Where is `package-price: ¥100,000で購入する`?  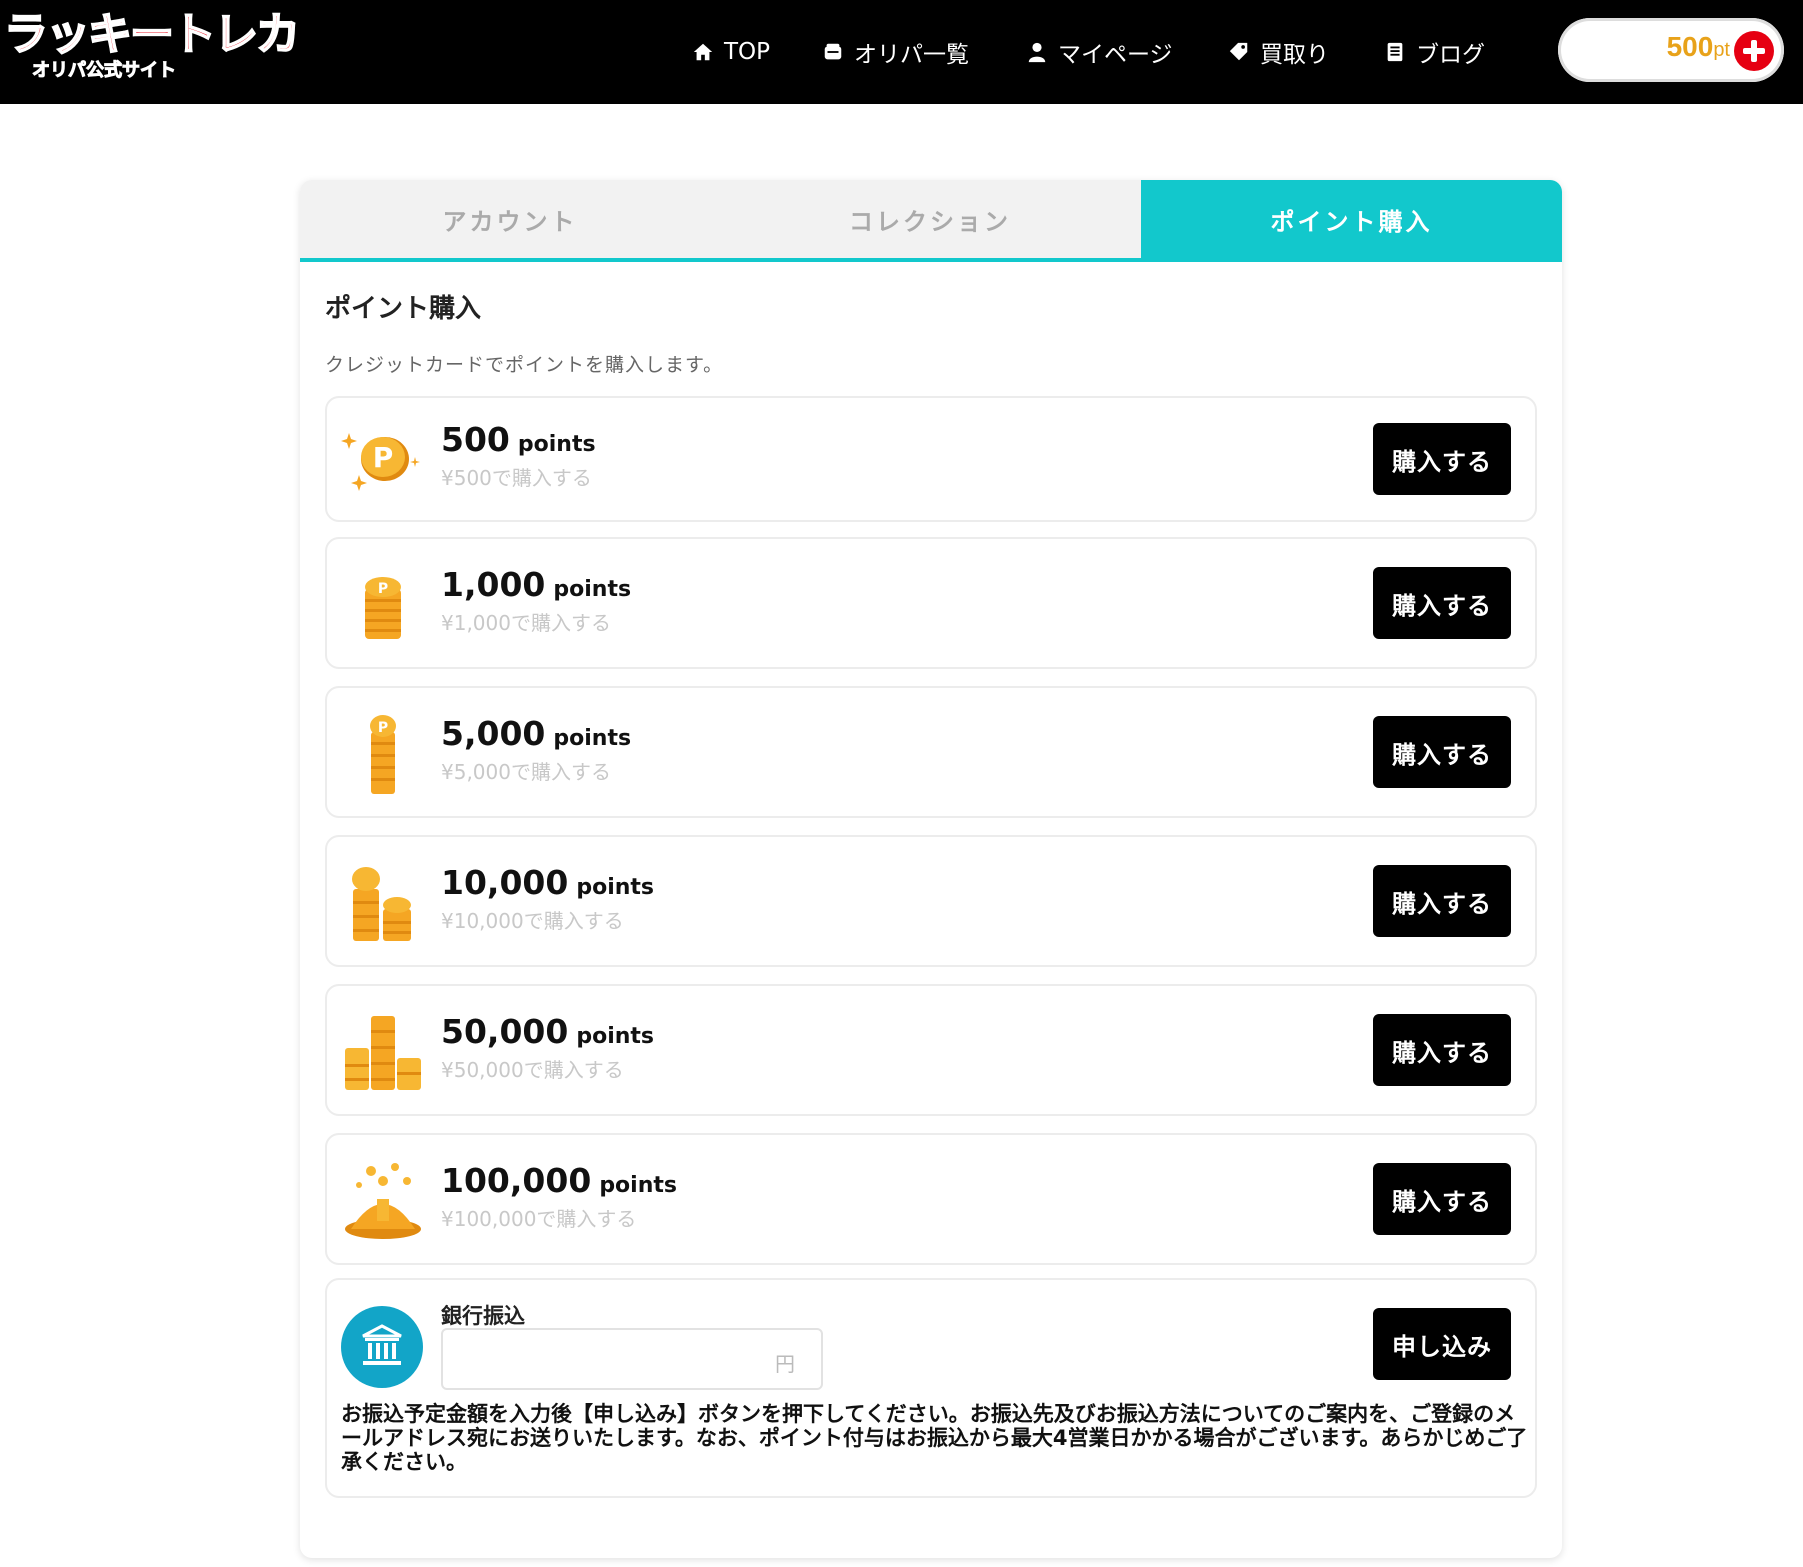 package-price: ¥100,000で購入する is located at coordinates (539, 1219).